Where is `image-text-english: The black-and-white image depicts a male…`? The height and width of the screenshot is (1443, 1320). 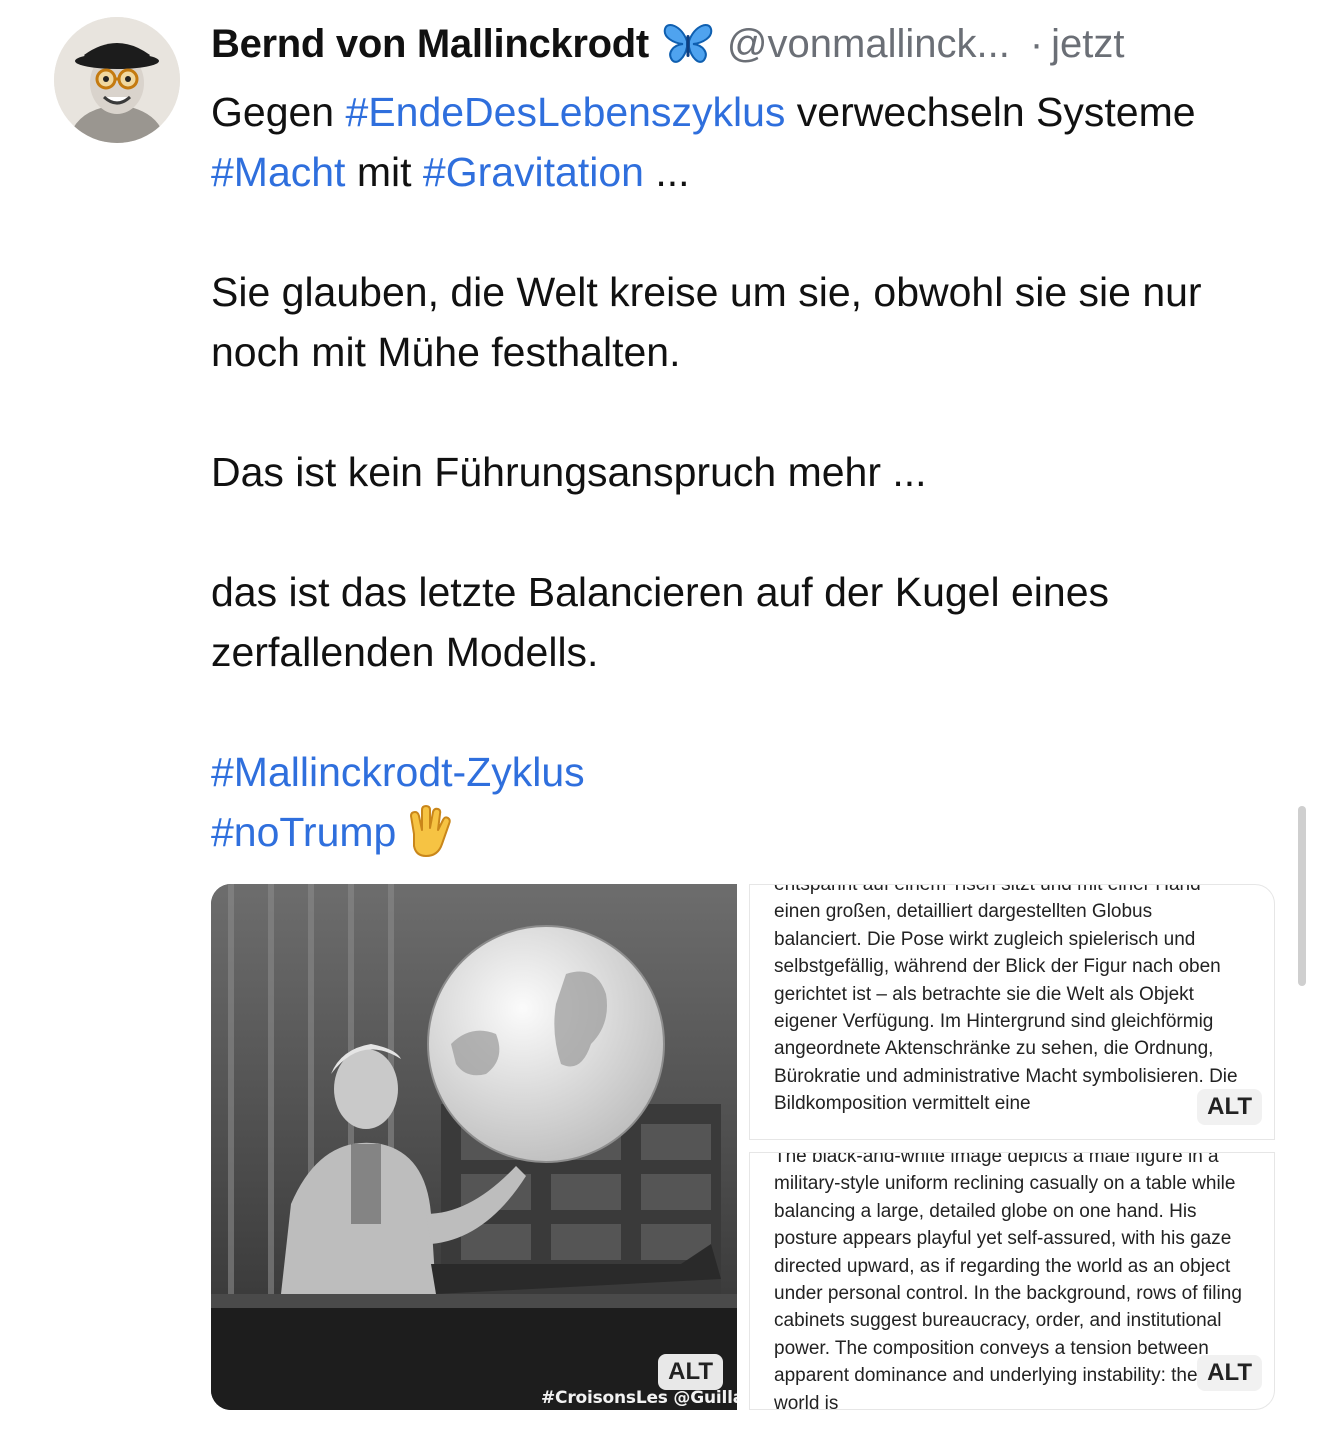 image-text-english: The black-and-white image depicts a male… is located at coordinates (1008, 1281).